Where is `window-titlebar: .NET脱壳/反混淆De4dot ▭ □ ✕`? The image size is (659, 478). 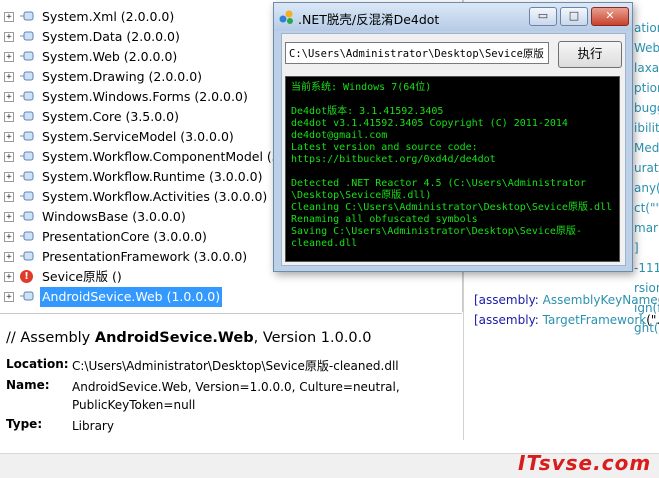
window-titlebar: .NET脱壳/反混淆De4dot ▭ □ ✕ is located at coordinates (453, 17).